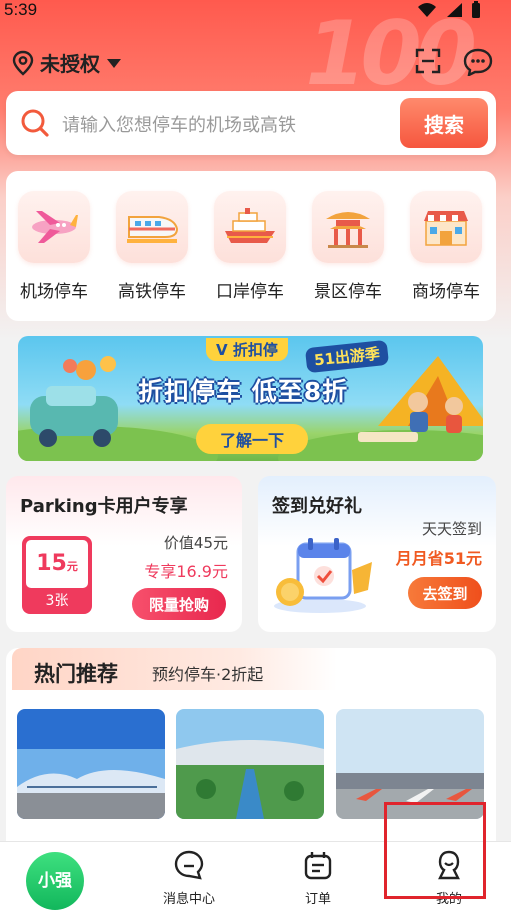 This screenshot has height=911, width=511. I want to click on train-station-image, so click(250, 764).